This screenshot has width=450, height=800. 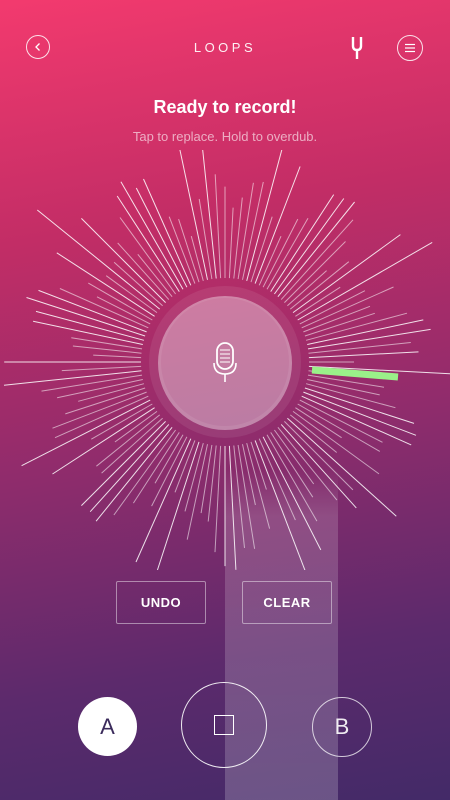 What do you see at coordinates (107, 726) in the screenshot?
I see `loop-slot-a-button: A` at bounding box center [107, 726].